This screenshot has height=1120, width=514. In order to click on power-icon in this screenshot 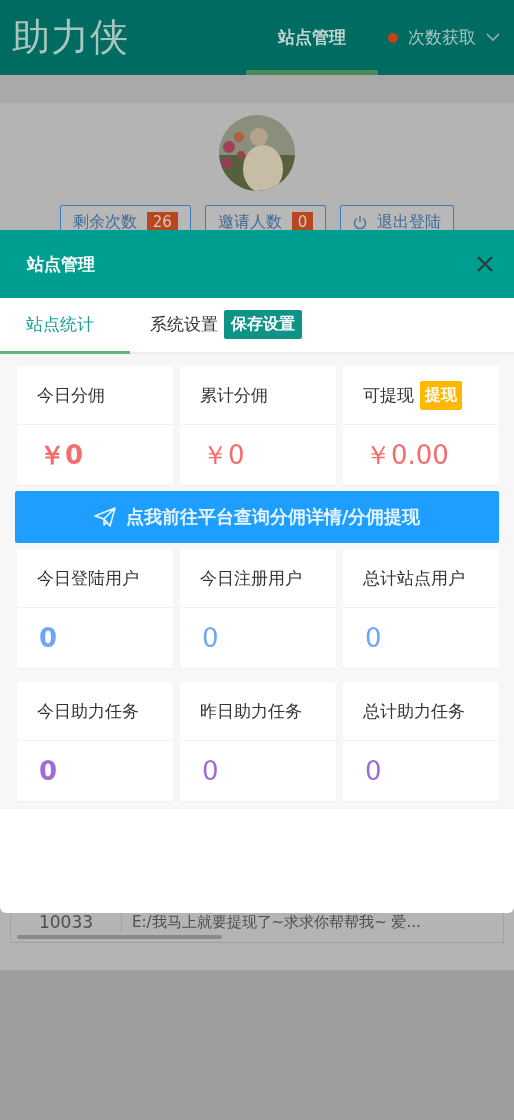, I will do `click(360, 222)`.